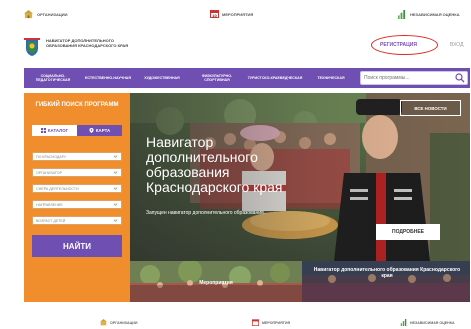  I want to click on all-news-button: Все новости, so click(430, 108).